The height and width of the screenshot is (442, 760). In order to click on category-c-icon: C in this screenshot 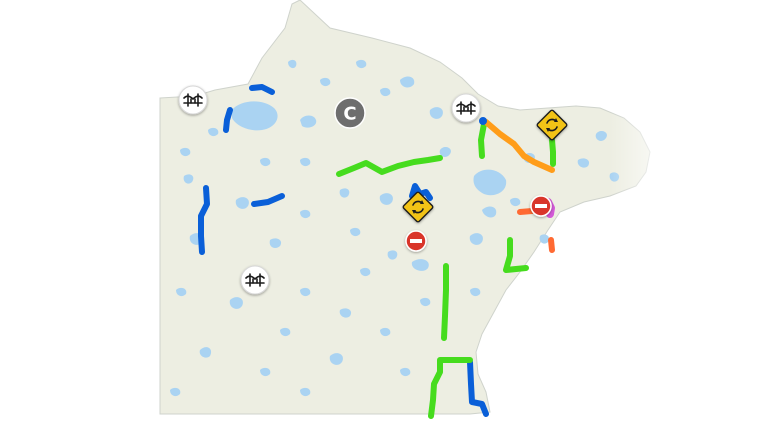, I will do `click(350, 113)`.